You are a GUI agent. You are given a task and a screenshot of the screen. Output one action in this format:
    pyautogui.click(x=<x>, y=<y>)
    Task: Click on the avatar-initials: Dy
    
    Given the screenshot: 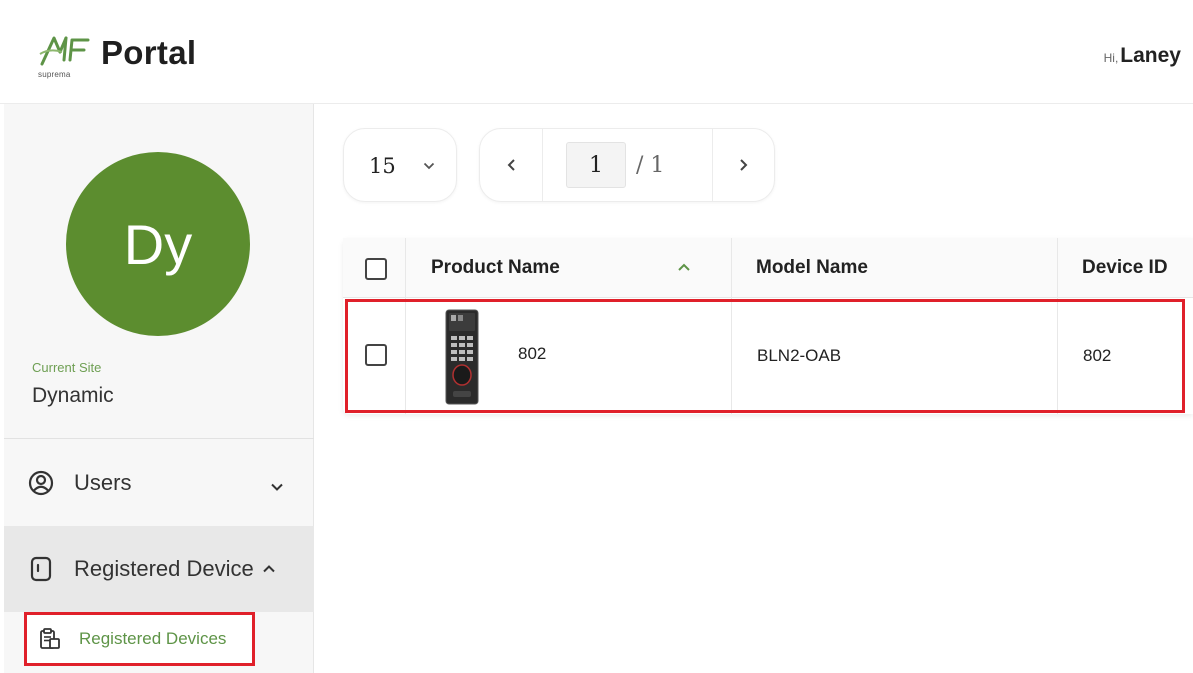 What is the action you would take?
    pyautogui.click(x=158, y=244)
    